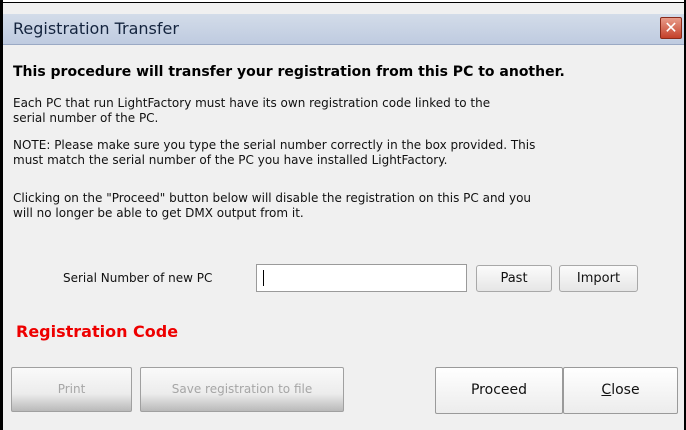 This screenshot has width=686, height=430. Describe the element at coordinates (242, 389) in the screenshot. I see `save-registration-button: Save registration to file` at that location.